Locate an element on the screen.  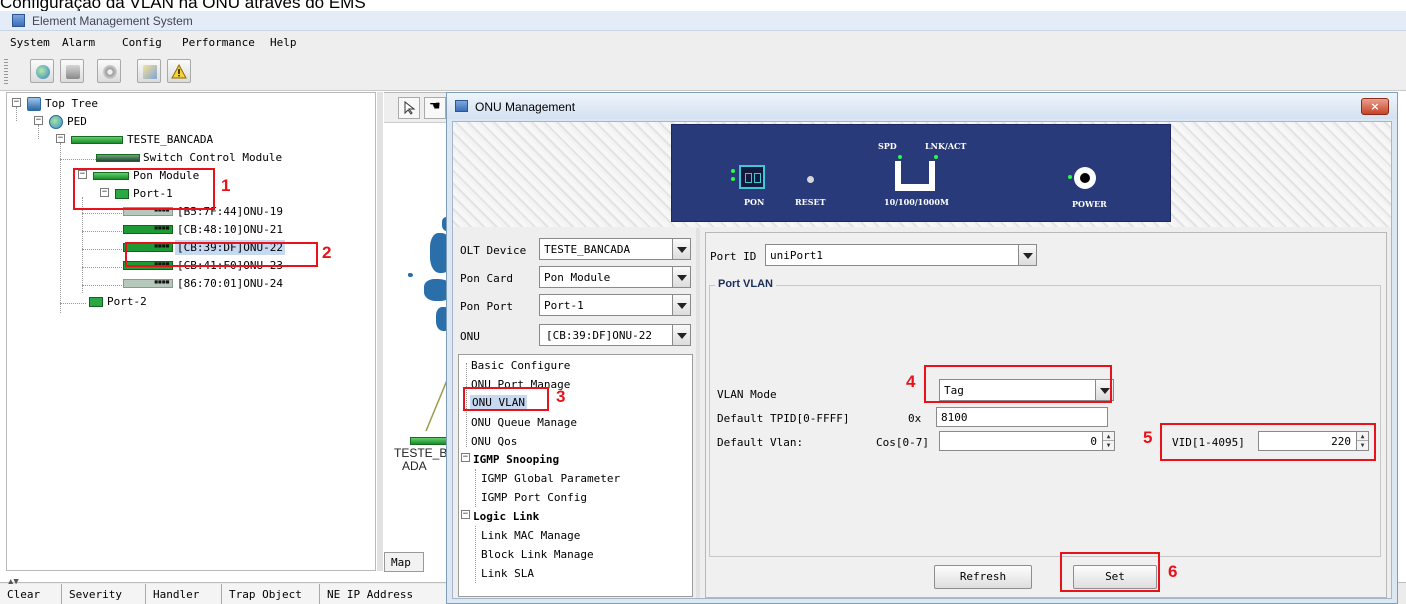
pon-card-select: Pon Module is located at coordinates (615, 277).